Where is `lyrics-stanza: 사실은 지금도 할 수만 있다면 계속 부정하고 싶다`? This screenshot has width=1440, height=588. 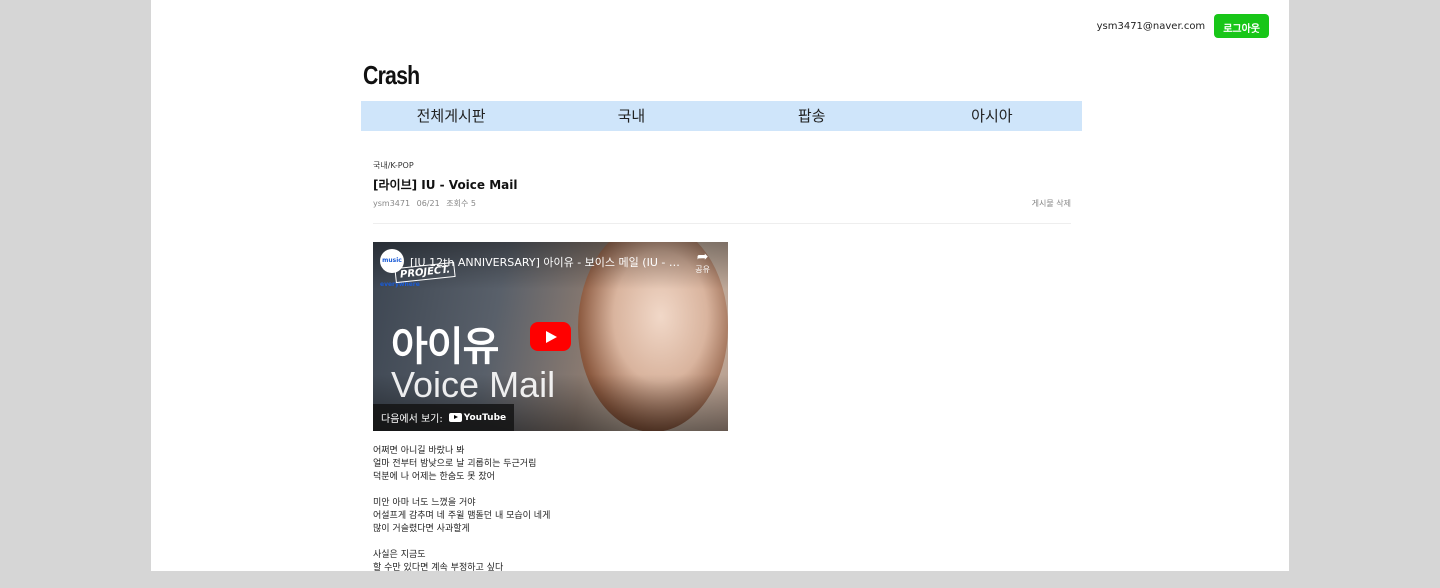
lyrics-stanza: 사실은 지금도 할 수만 있다면 계속 부정하고 싶다 is located at coordinates (722, 562).